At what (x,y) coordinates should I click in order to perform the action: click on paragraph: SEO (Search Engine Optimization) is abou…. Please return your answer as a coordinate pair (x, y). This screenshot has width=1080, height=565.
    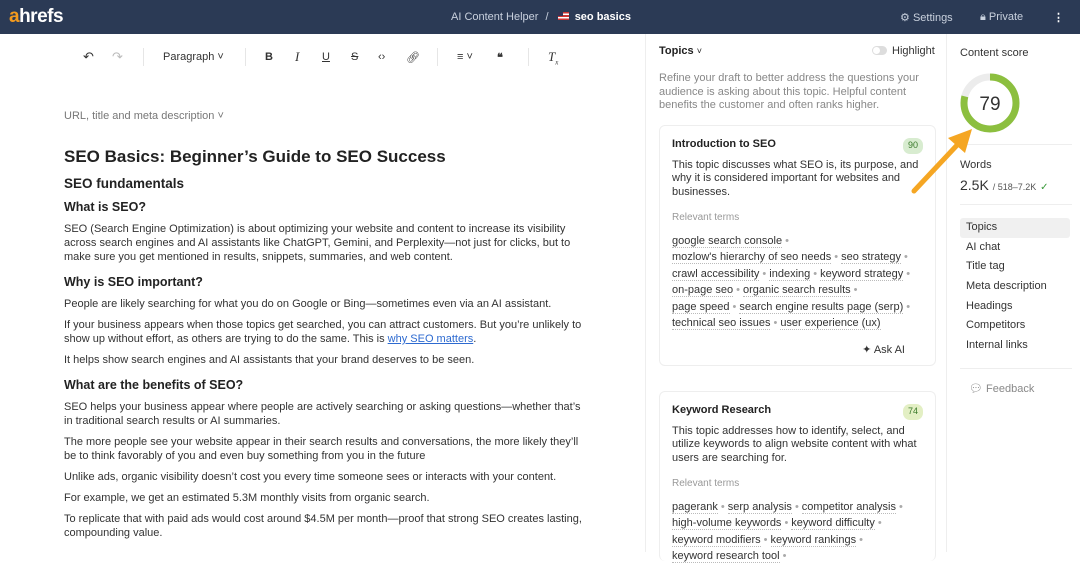
    Looking at the image, I should click on (317, 243).